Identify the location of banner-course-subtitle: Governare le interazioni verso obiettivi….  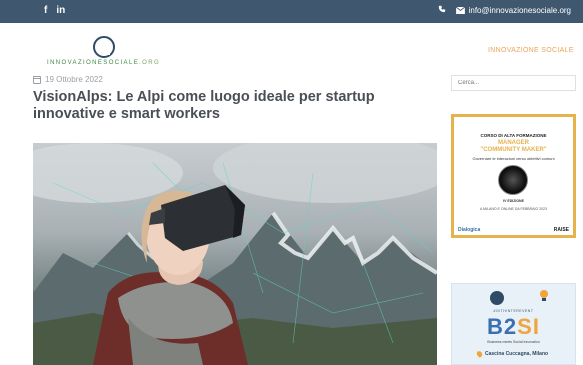
(513, 158).